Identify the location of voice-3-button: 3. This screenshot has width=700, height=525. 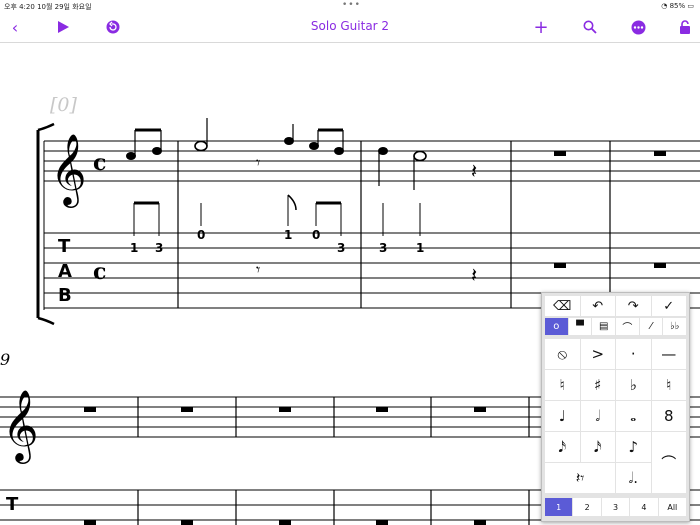
(615, 507).